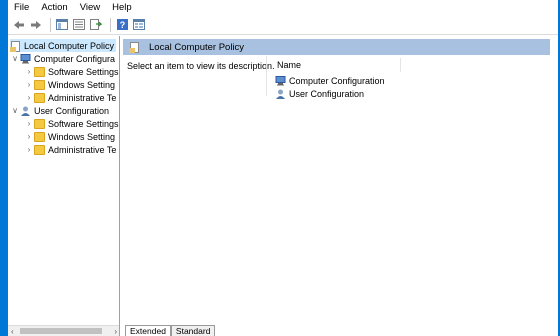 This screenshot has width=560, height=336. What do you see at coordinates (197, 47) in the screenshot?
I see `details-header-title: Local Computer Policy` at bounding box center [197, 47].